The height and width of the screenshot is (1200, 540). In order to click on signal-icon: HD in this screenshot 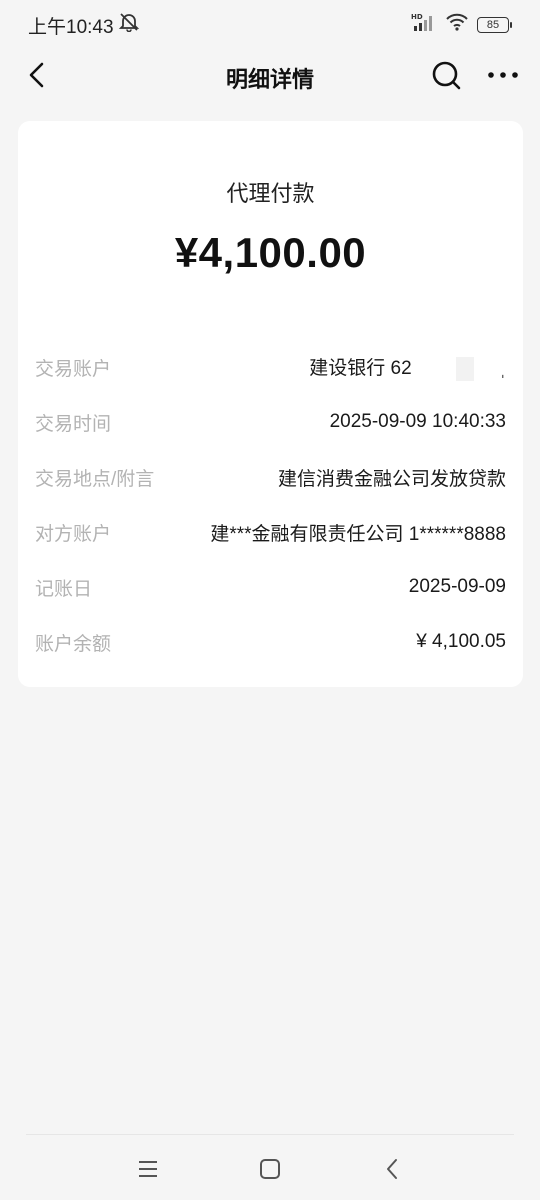, I will do `click(424, 25)`.